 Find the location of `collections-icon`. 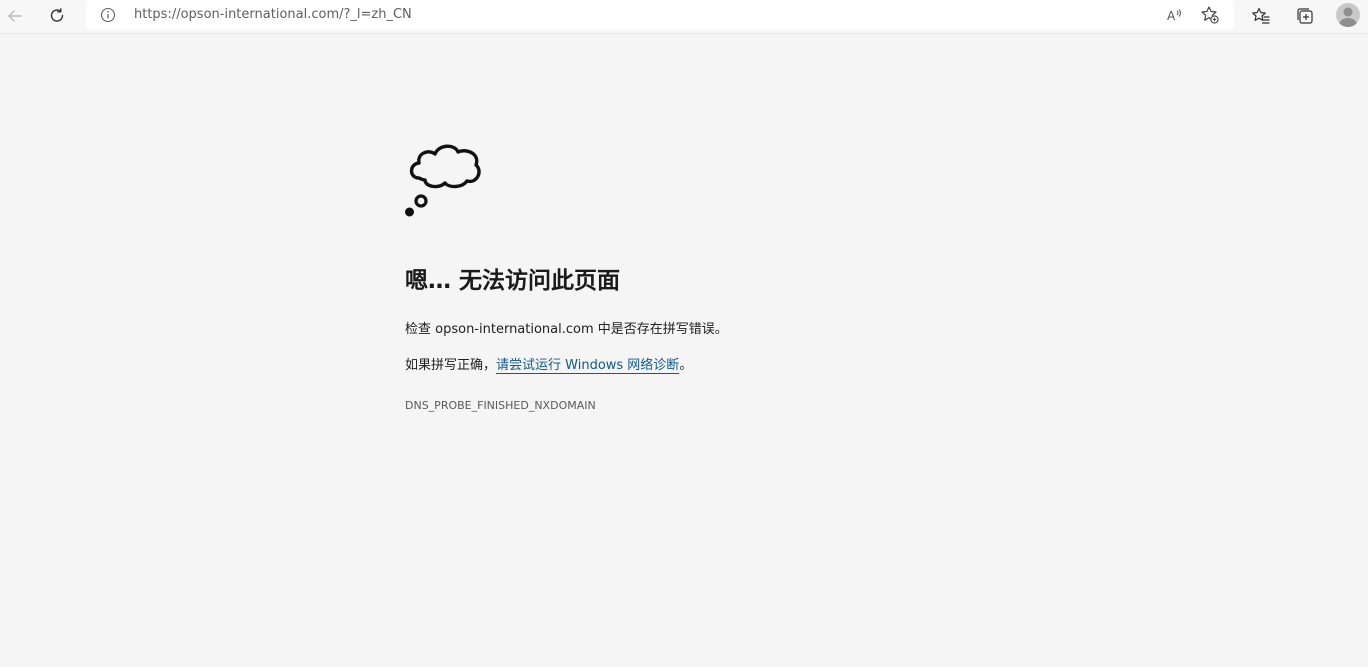

collections-icon is located at coordinates (1305, 16).